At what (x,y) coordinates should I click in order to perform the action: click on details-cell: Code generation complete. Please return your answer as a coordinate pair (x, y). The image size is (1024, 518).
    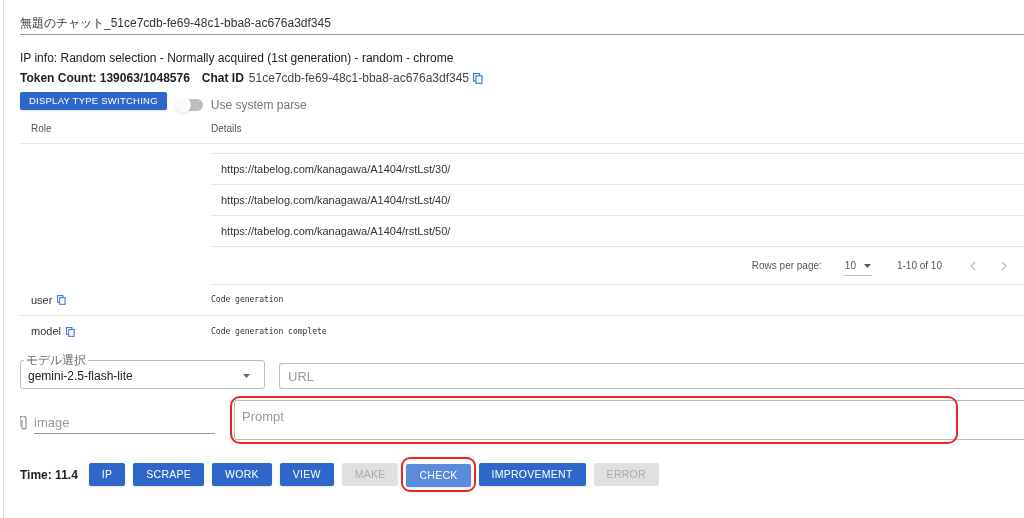
    Looking at the image, I should click on (269, 331).